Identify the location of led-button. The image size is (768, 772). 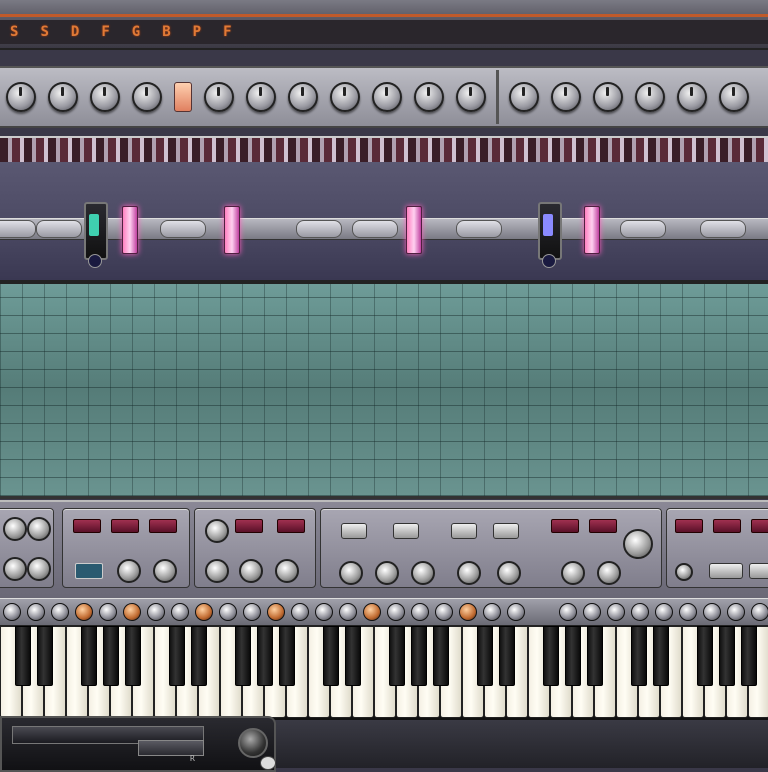
(183, 97).